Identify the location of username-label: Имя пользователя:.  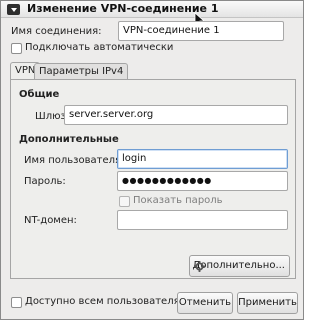
(74, 160).